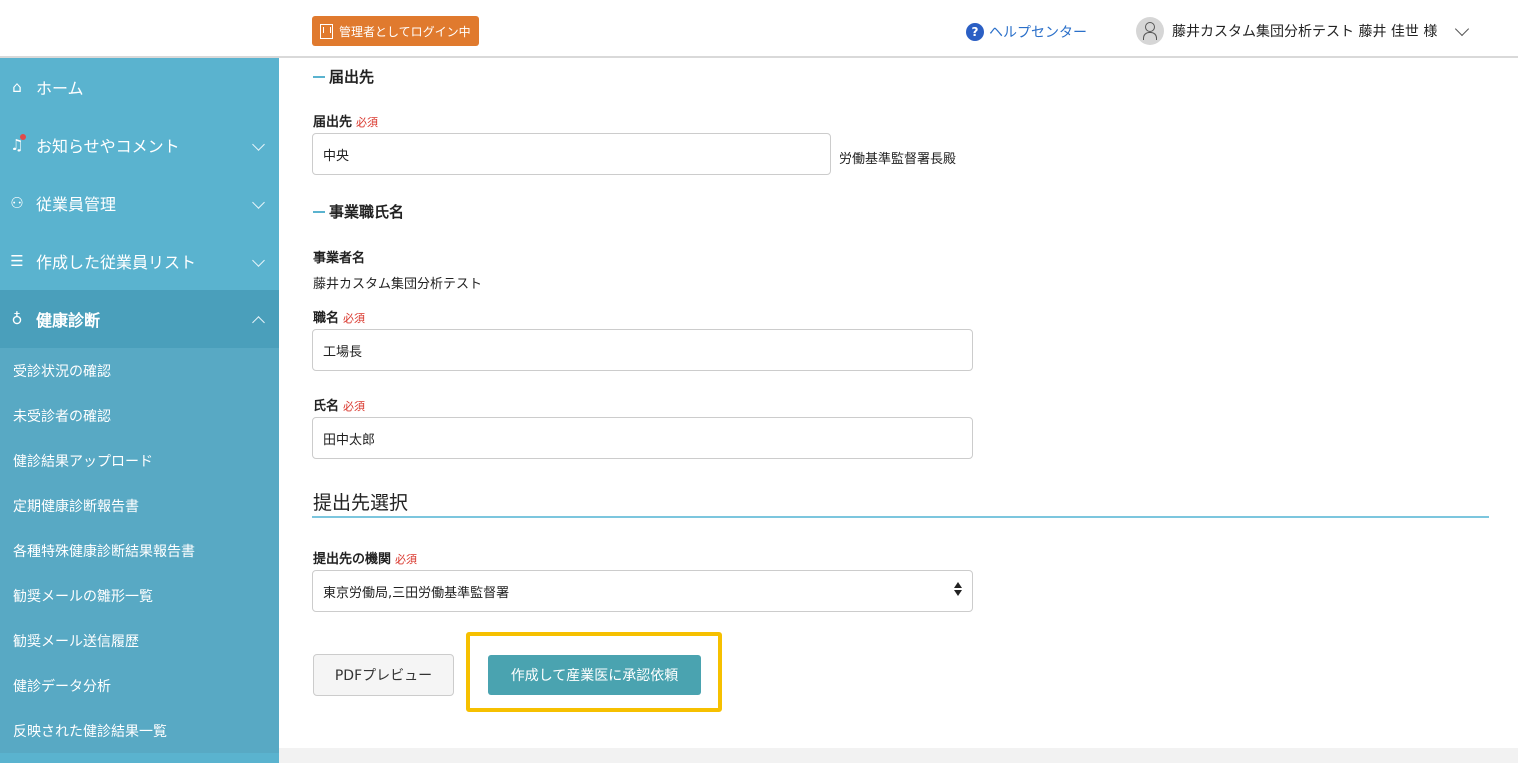 Image resolution: width=1518 pixels, height=763 pixels. I want to click on sidebar-item-health-checkup: ♁ 健康診断, so click(139, 319).